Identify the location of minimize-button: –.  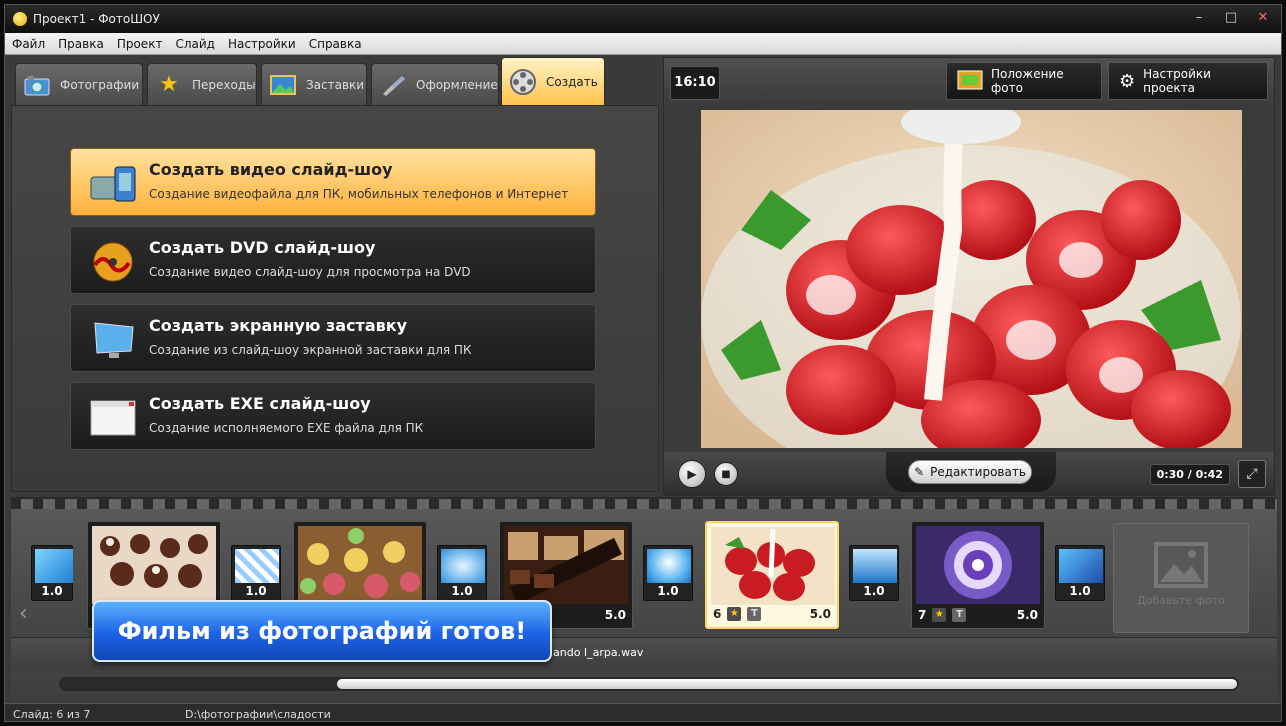
(1199, 18).